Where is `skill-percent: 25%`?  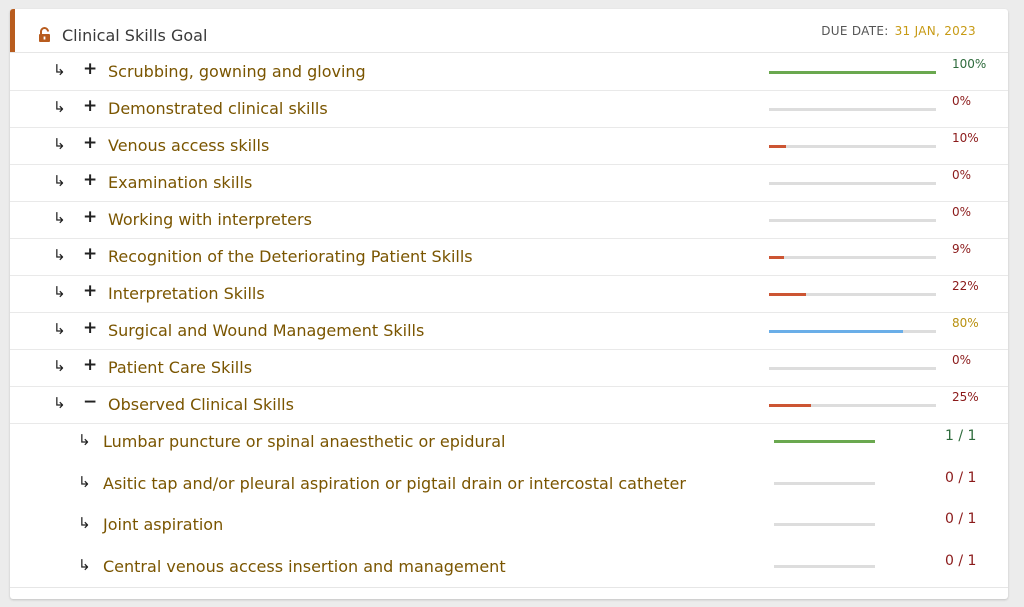
skill-percent: 25% is located at coordinates (965, 397).